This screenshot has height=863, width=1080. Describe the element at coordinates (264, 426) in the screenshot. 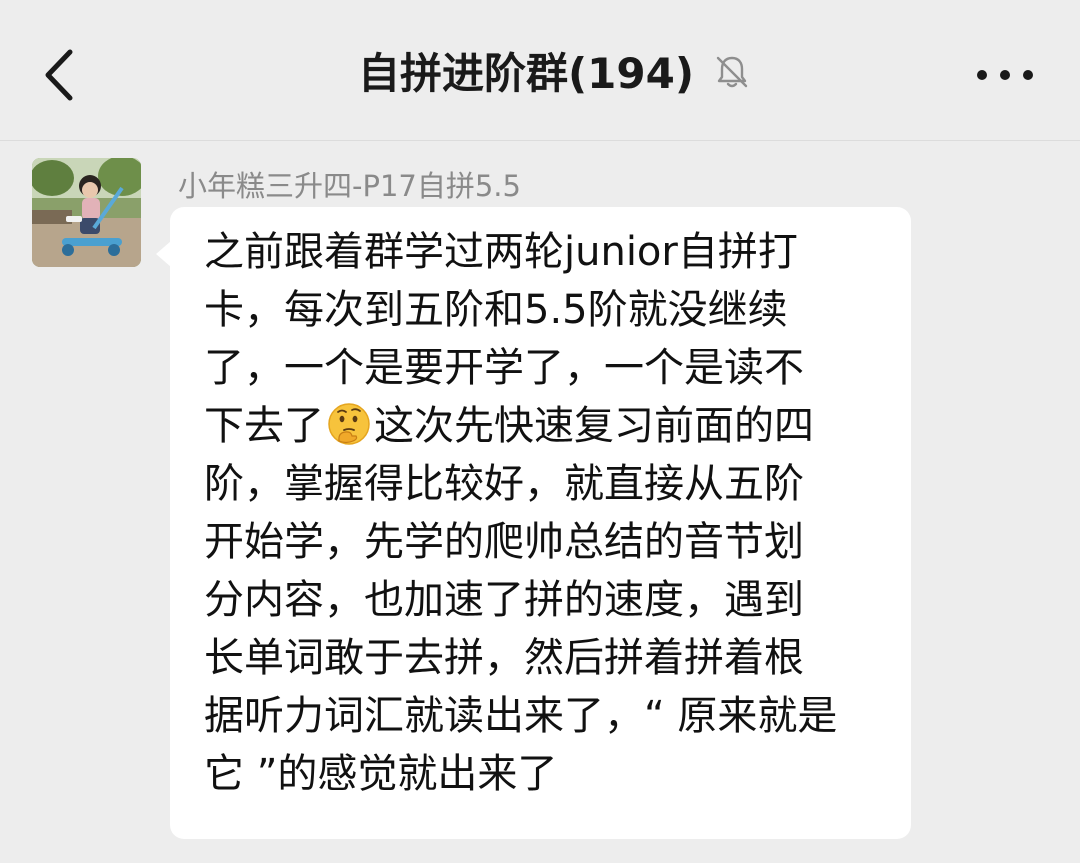

I see `message-text: 下去了` at that location.